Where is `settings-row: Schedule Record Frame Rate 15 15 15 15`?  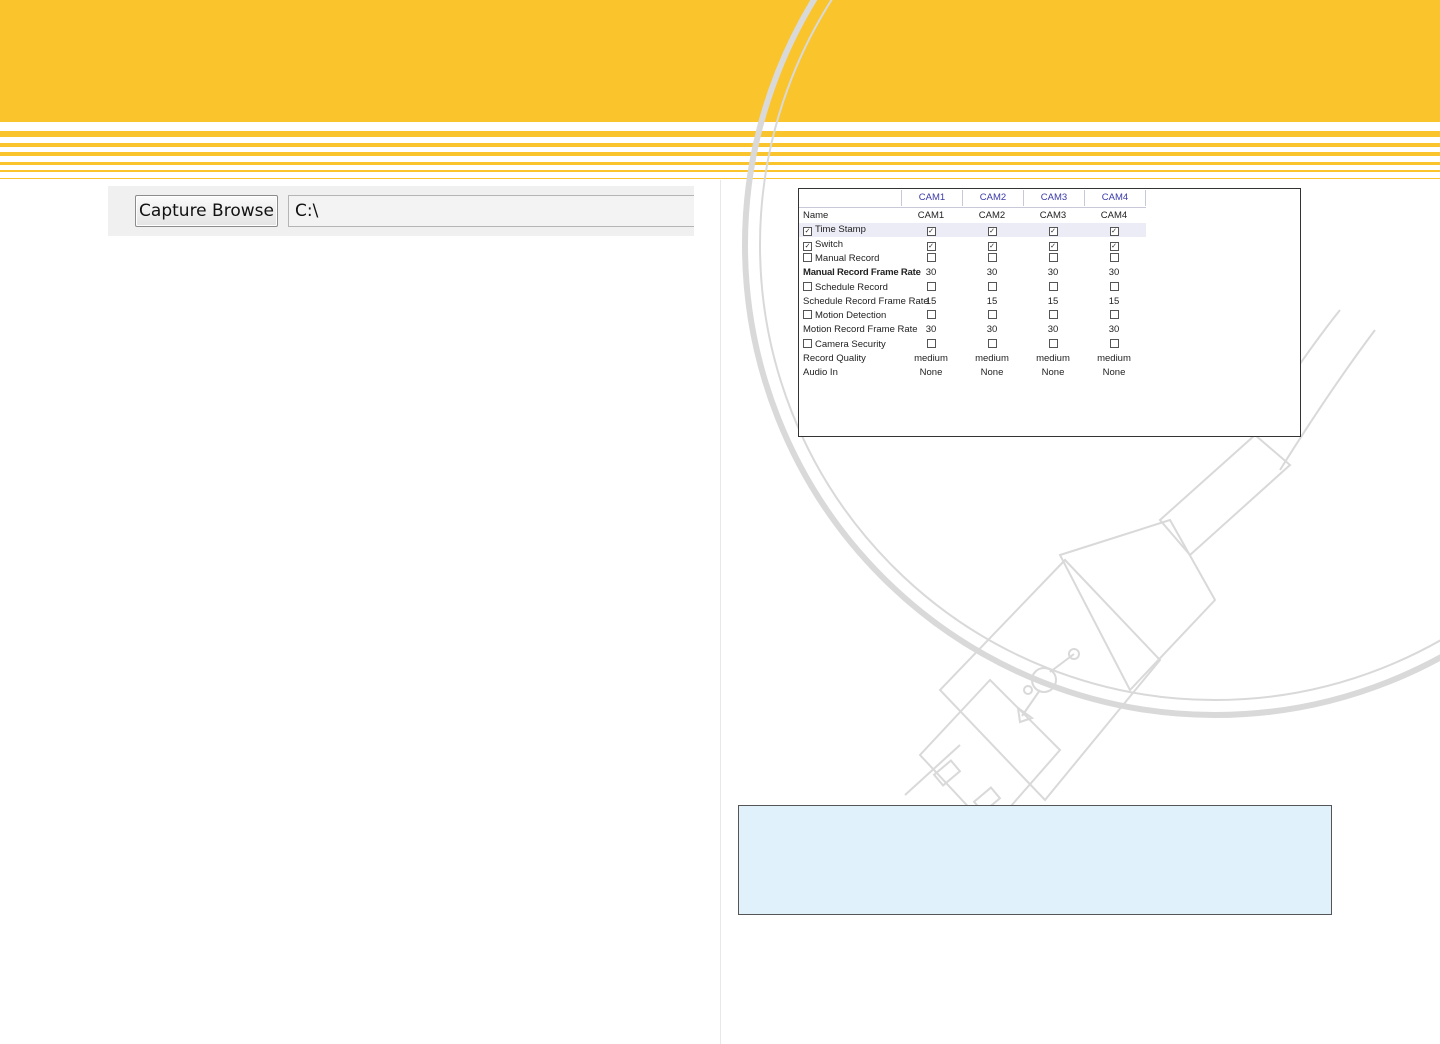
settings-row: Schedule Record Frame Rate 15 15 15 15 is located at coordinates (972, 302).